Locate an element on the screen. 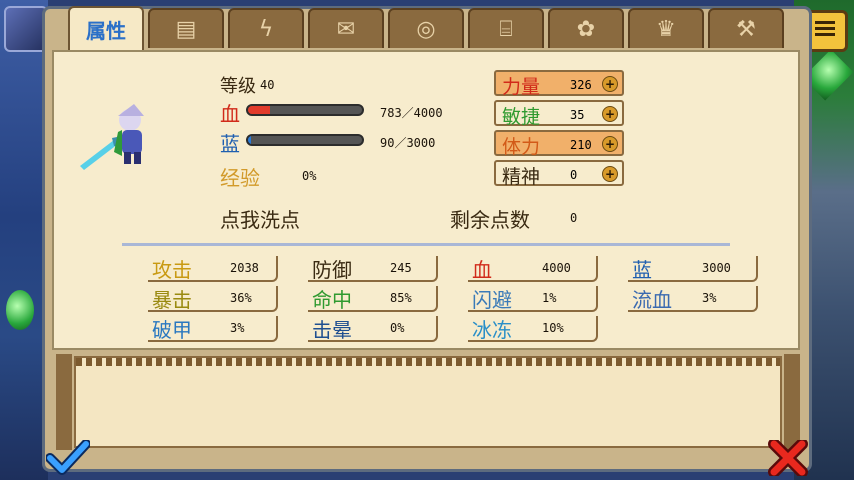  level-value: 40 is located at coordinates (267, 85).